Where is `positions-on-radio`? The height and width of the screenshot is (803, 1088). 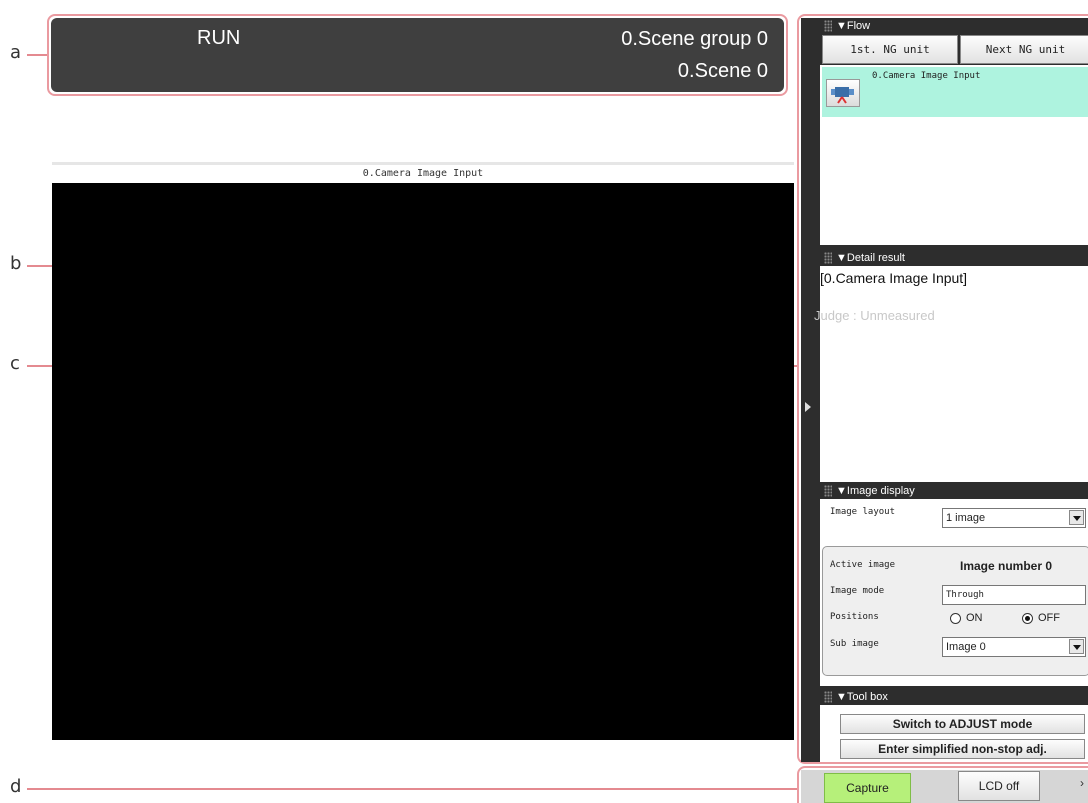 positions-on-radio is located at coordinates (955, 618).